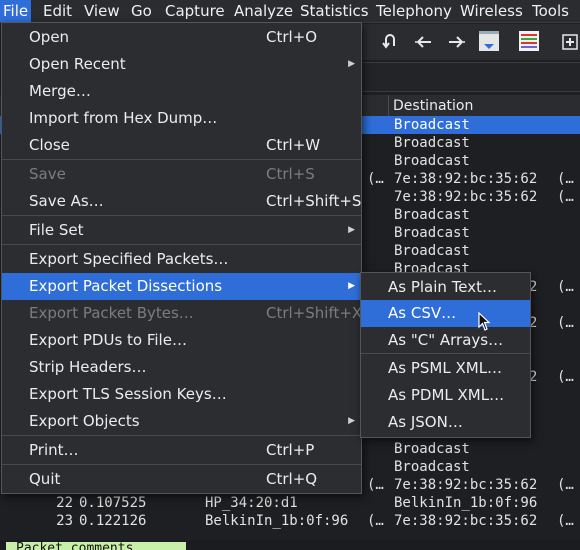 This screenshot has width=580, height=550. Describe the element at coordinates (485, 321) in the screenshot. I see `mouse-cursor-icon` at that location.